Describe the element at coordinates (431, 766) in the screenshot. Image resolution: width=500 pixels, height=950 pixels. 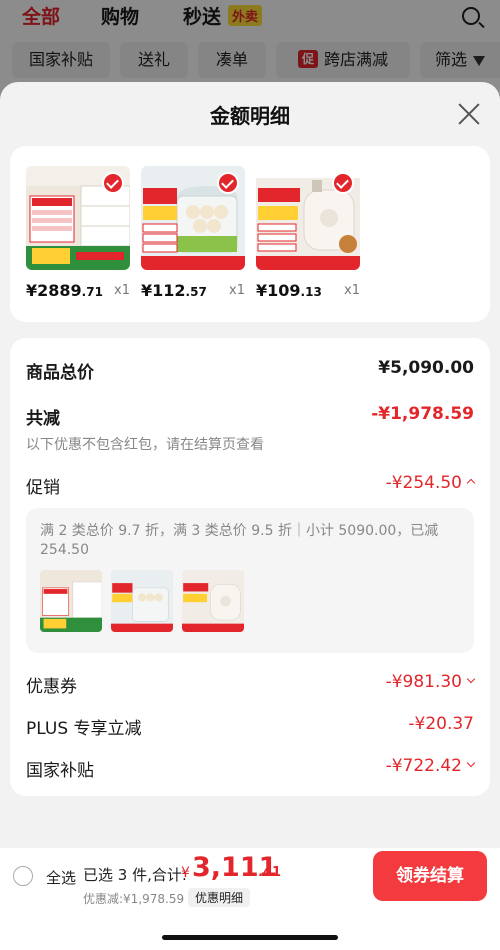
I see `subsidy-value: -¥722.42` at that location.